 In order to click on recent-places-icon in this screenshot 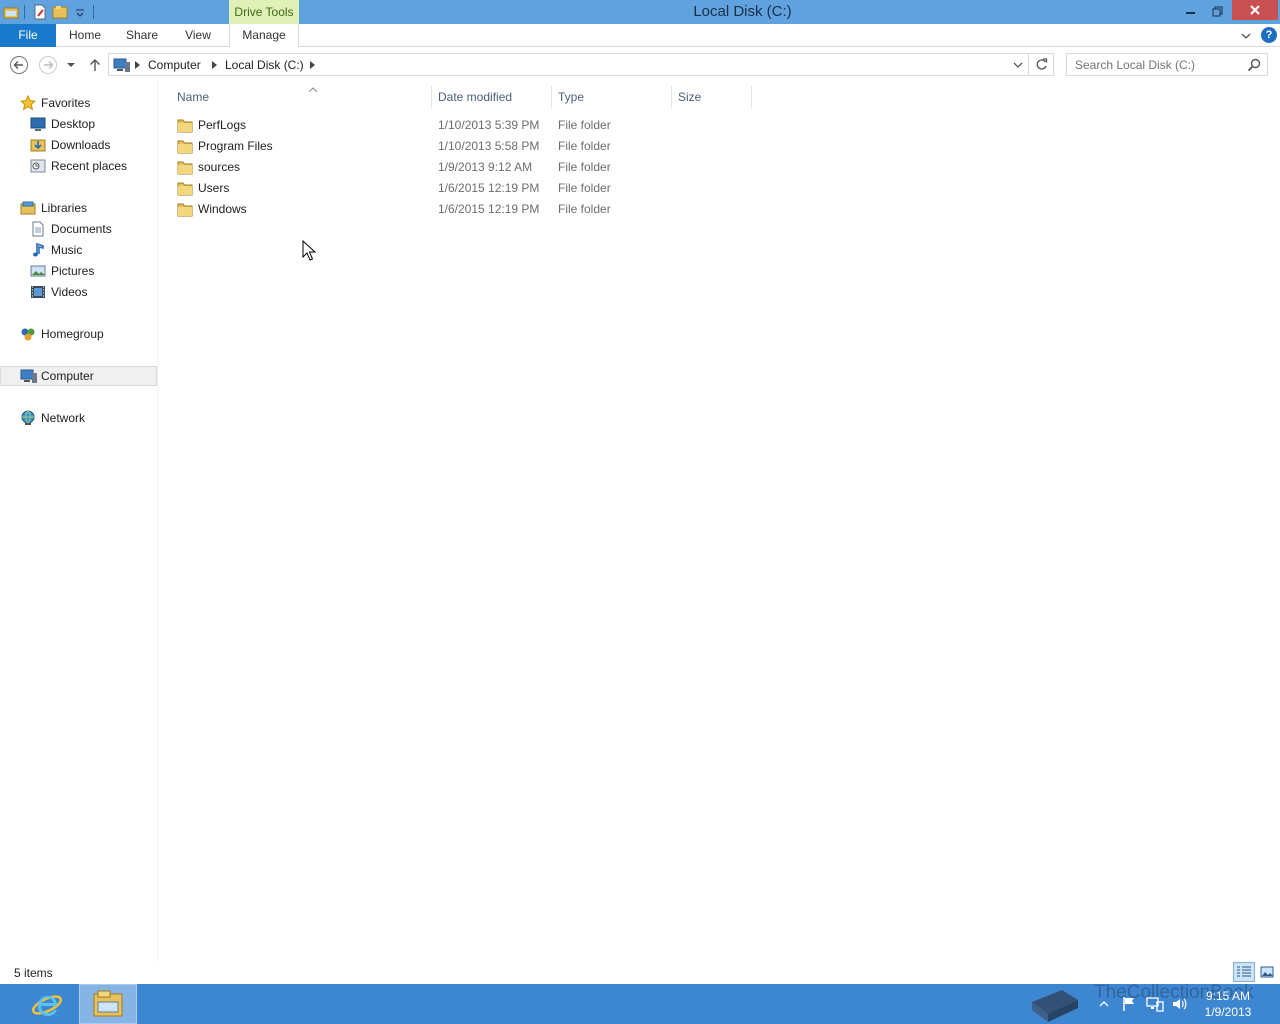, I will do `click(38, 166)`.